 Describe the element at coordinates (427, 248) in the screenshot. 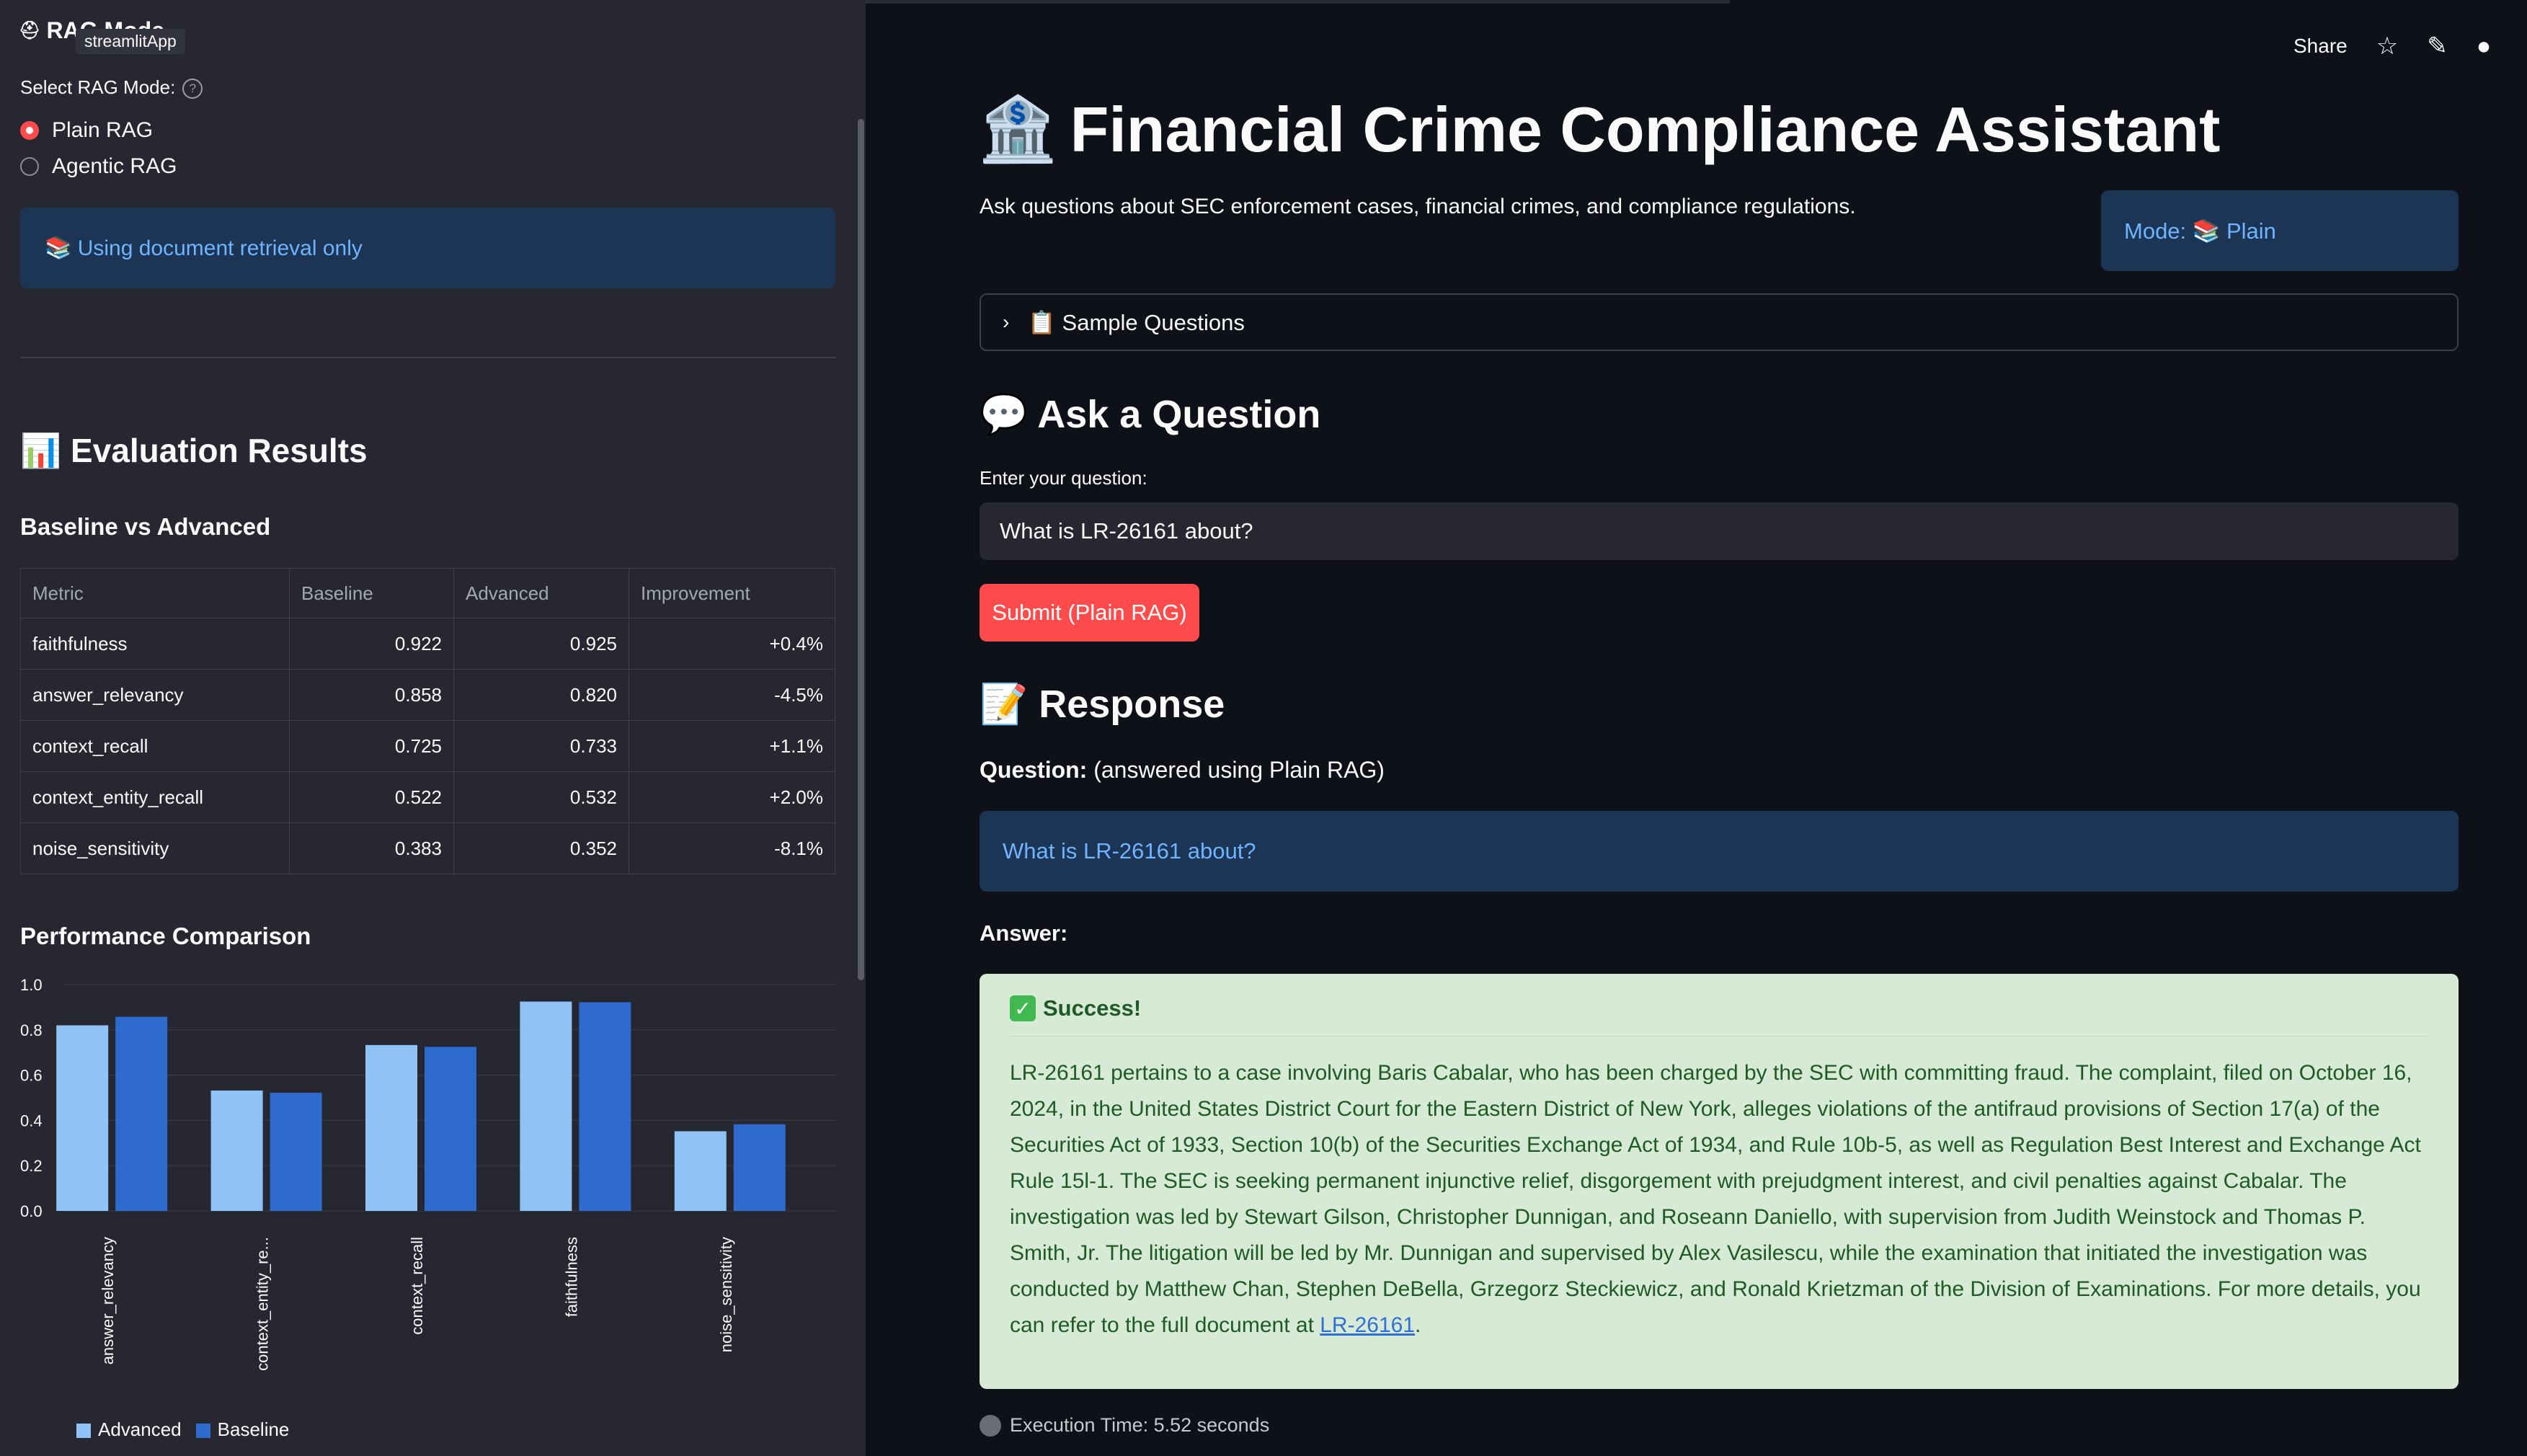

I see `retrieval-info-box: 📚 Using document retrieval only` at that location.